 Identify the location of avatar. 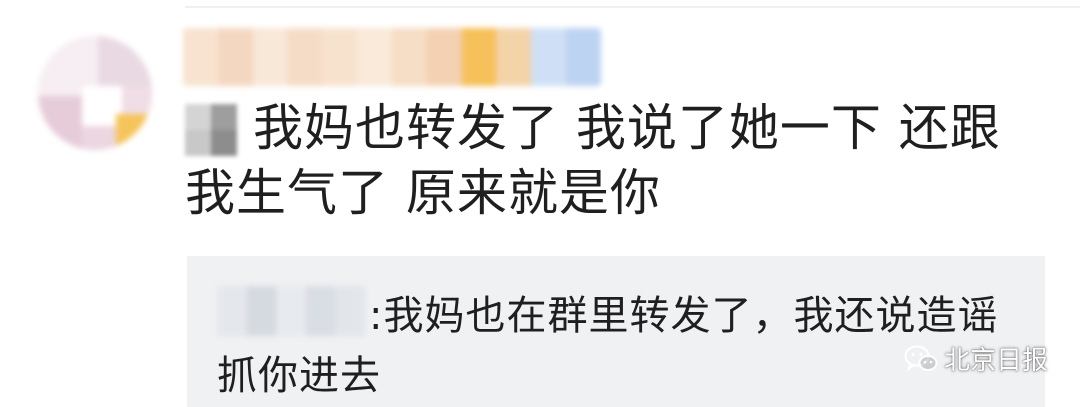
(95, 93).